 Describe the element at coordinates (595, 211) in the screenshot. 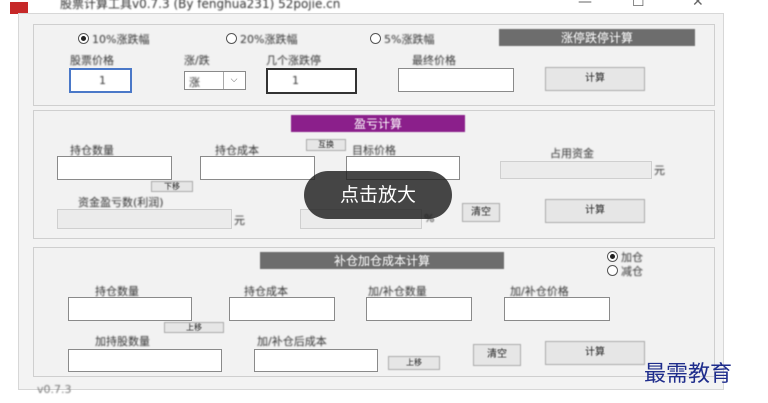

I see `pnl-calc-button: 计算` at that location.